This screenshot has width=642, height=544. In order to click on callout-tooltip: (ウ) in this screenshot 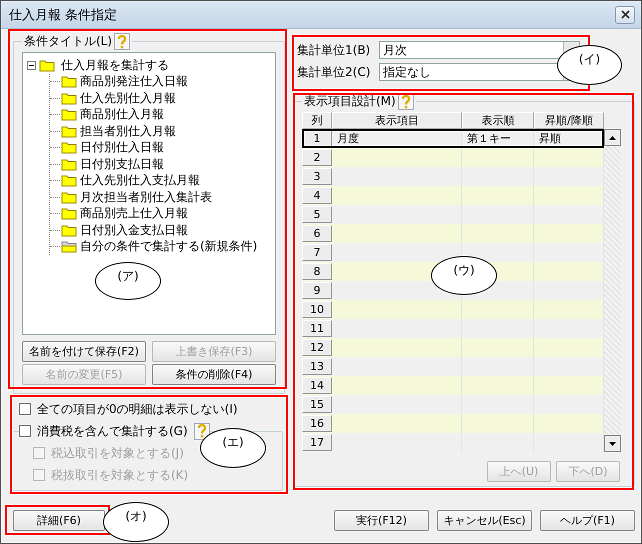, I will do `click(464, 275)`.